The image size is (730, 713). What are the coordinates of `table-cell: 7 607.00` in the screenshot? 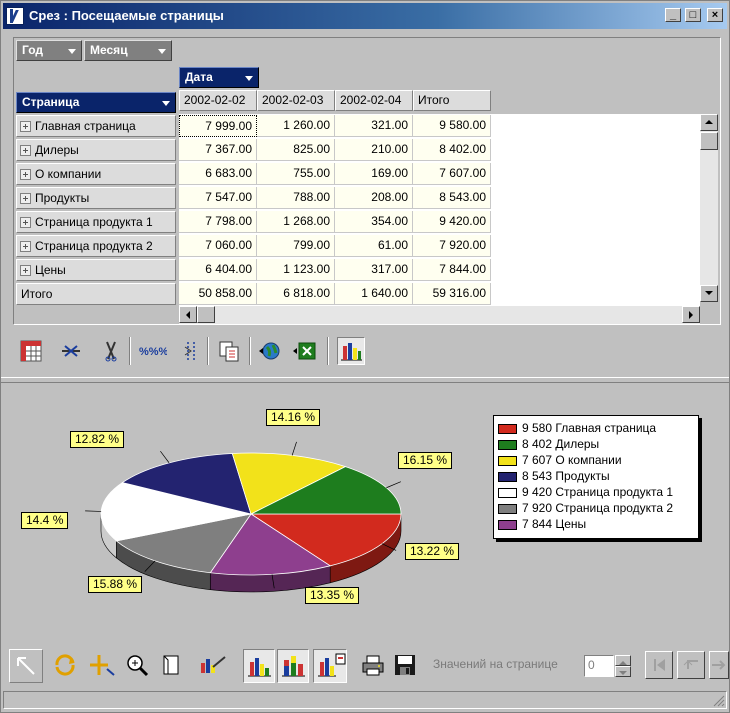 It's located at (452, 174).